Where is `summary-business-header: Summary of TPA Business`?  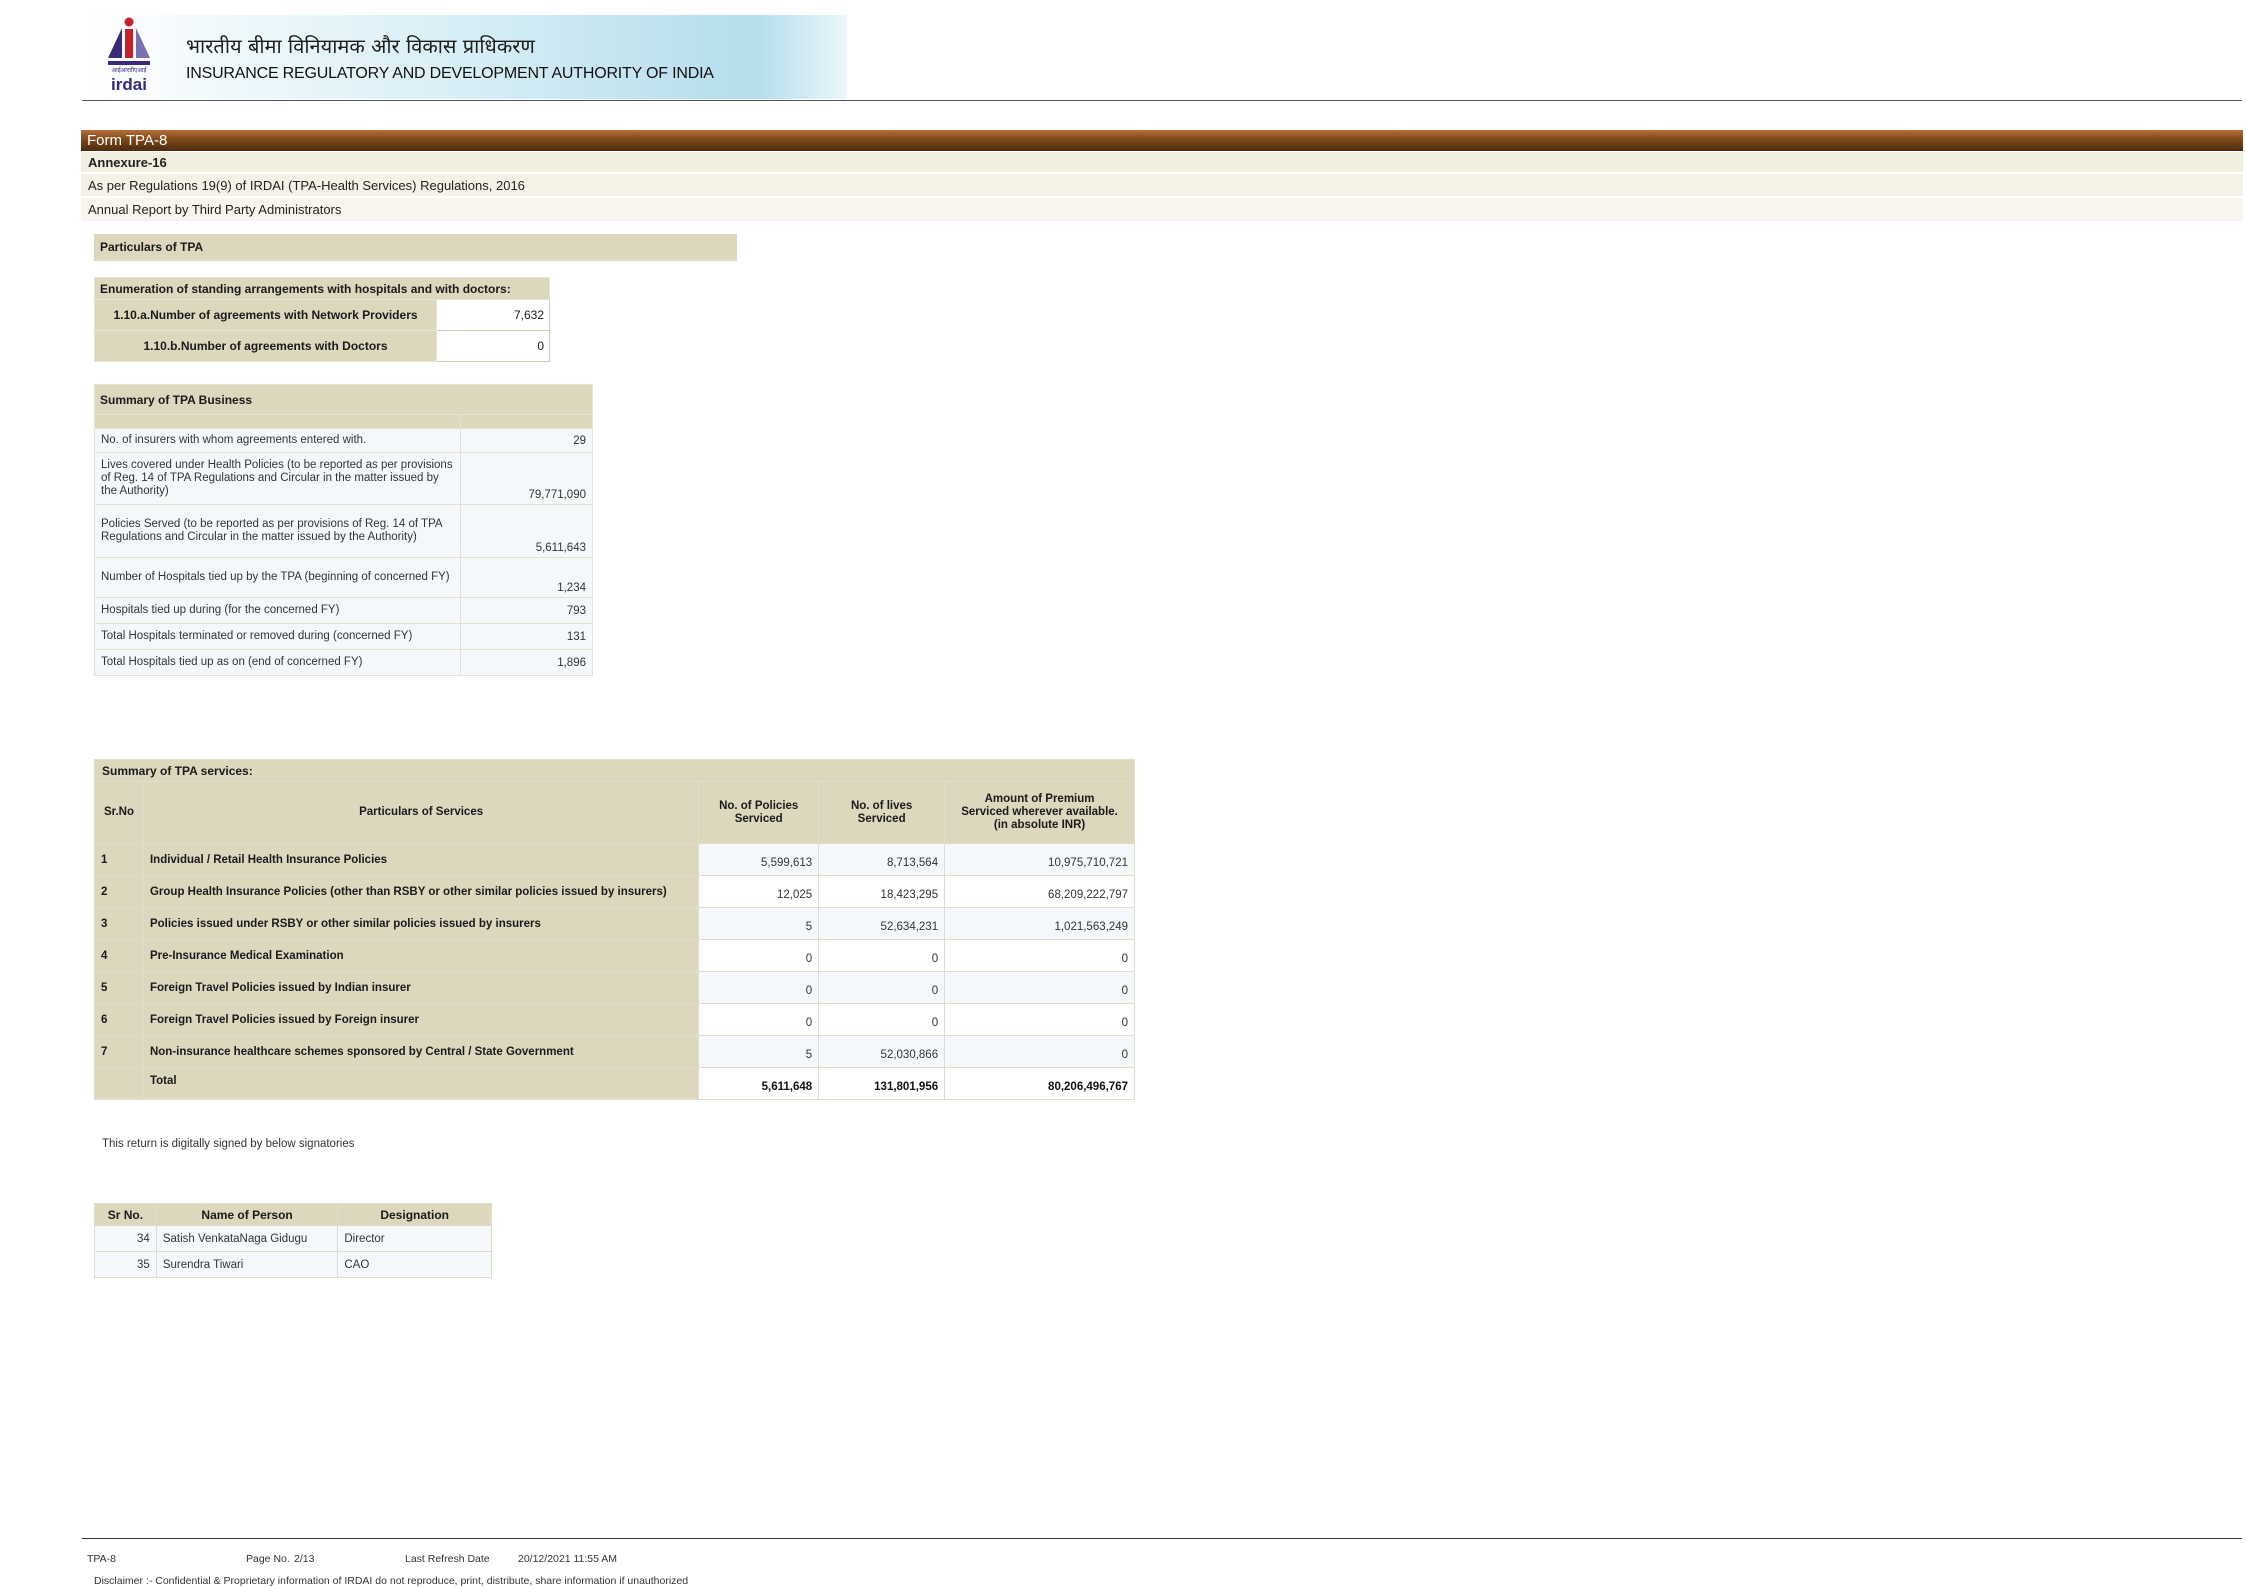 summary-business-header: Summary of TPA Business is located at coordinates (343, 399).